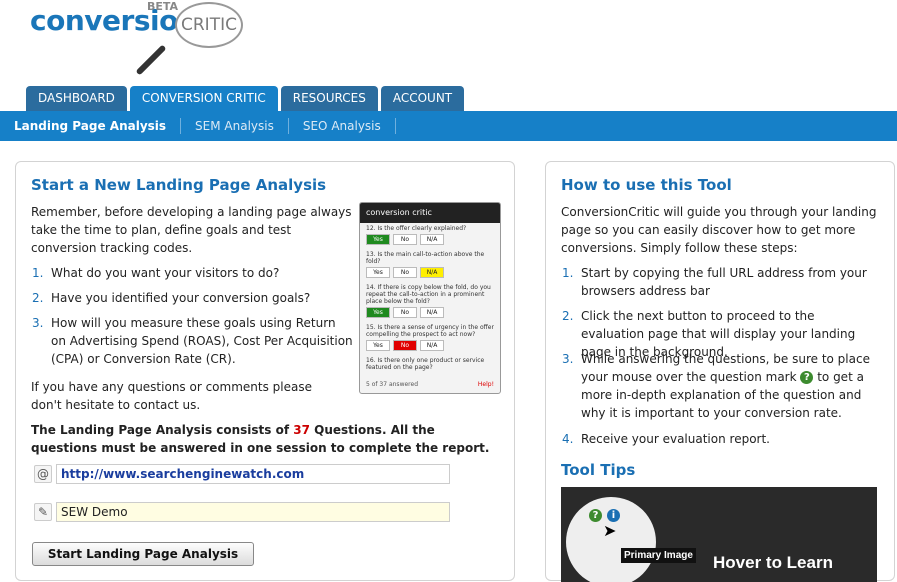  Describe the element at coordinates (163, 6) in the screenshot. I see `beta-badge: BETA` at that location.